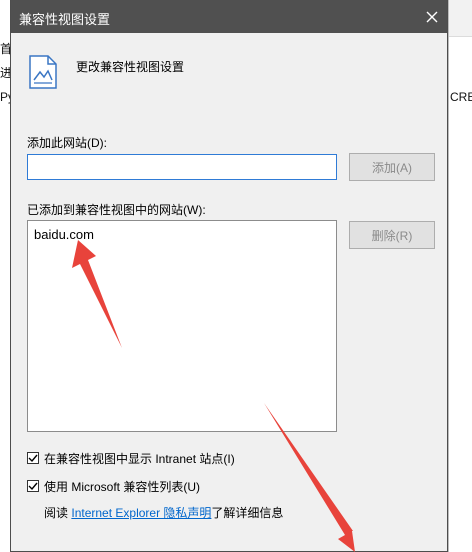  I want to click on add-button: 添加(A), so click(392, 167).